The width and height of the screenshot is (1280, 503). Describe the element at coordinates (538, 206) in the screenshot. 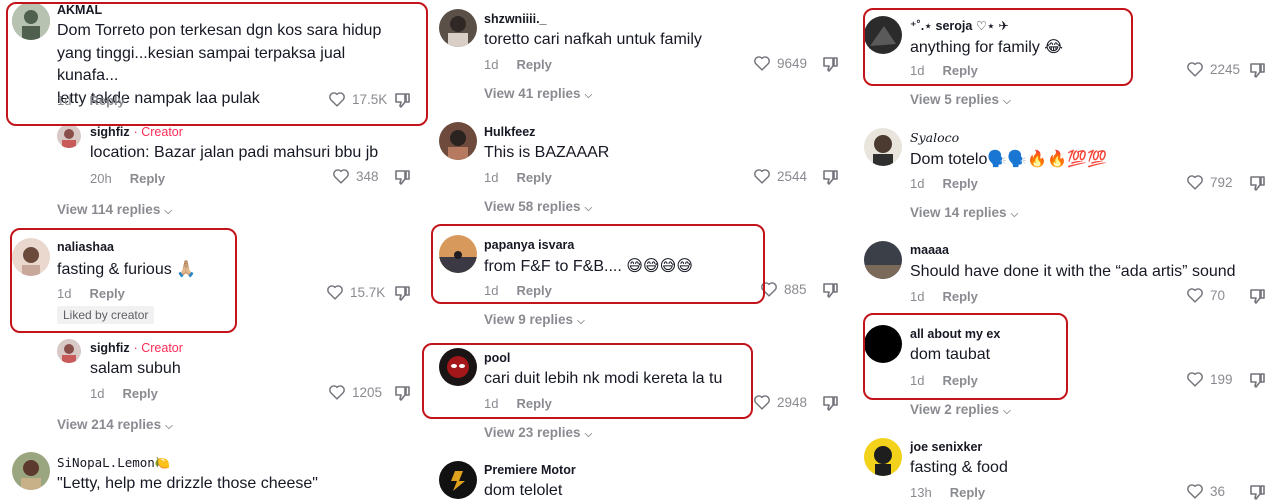

I see `view-replies-button: View 58 replies ⌵` at that location.